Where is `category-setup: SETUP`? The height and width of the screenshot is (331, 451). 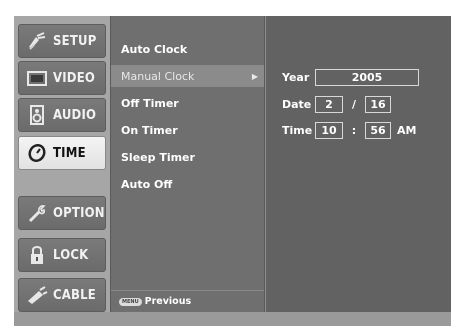 category-setup: SETUP is located at coordinates (62, 41).